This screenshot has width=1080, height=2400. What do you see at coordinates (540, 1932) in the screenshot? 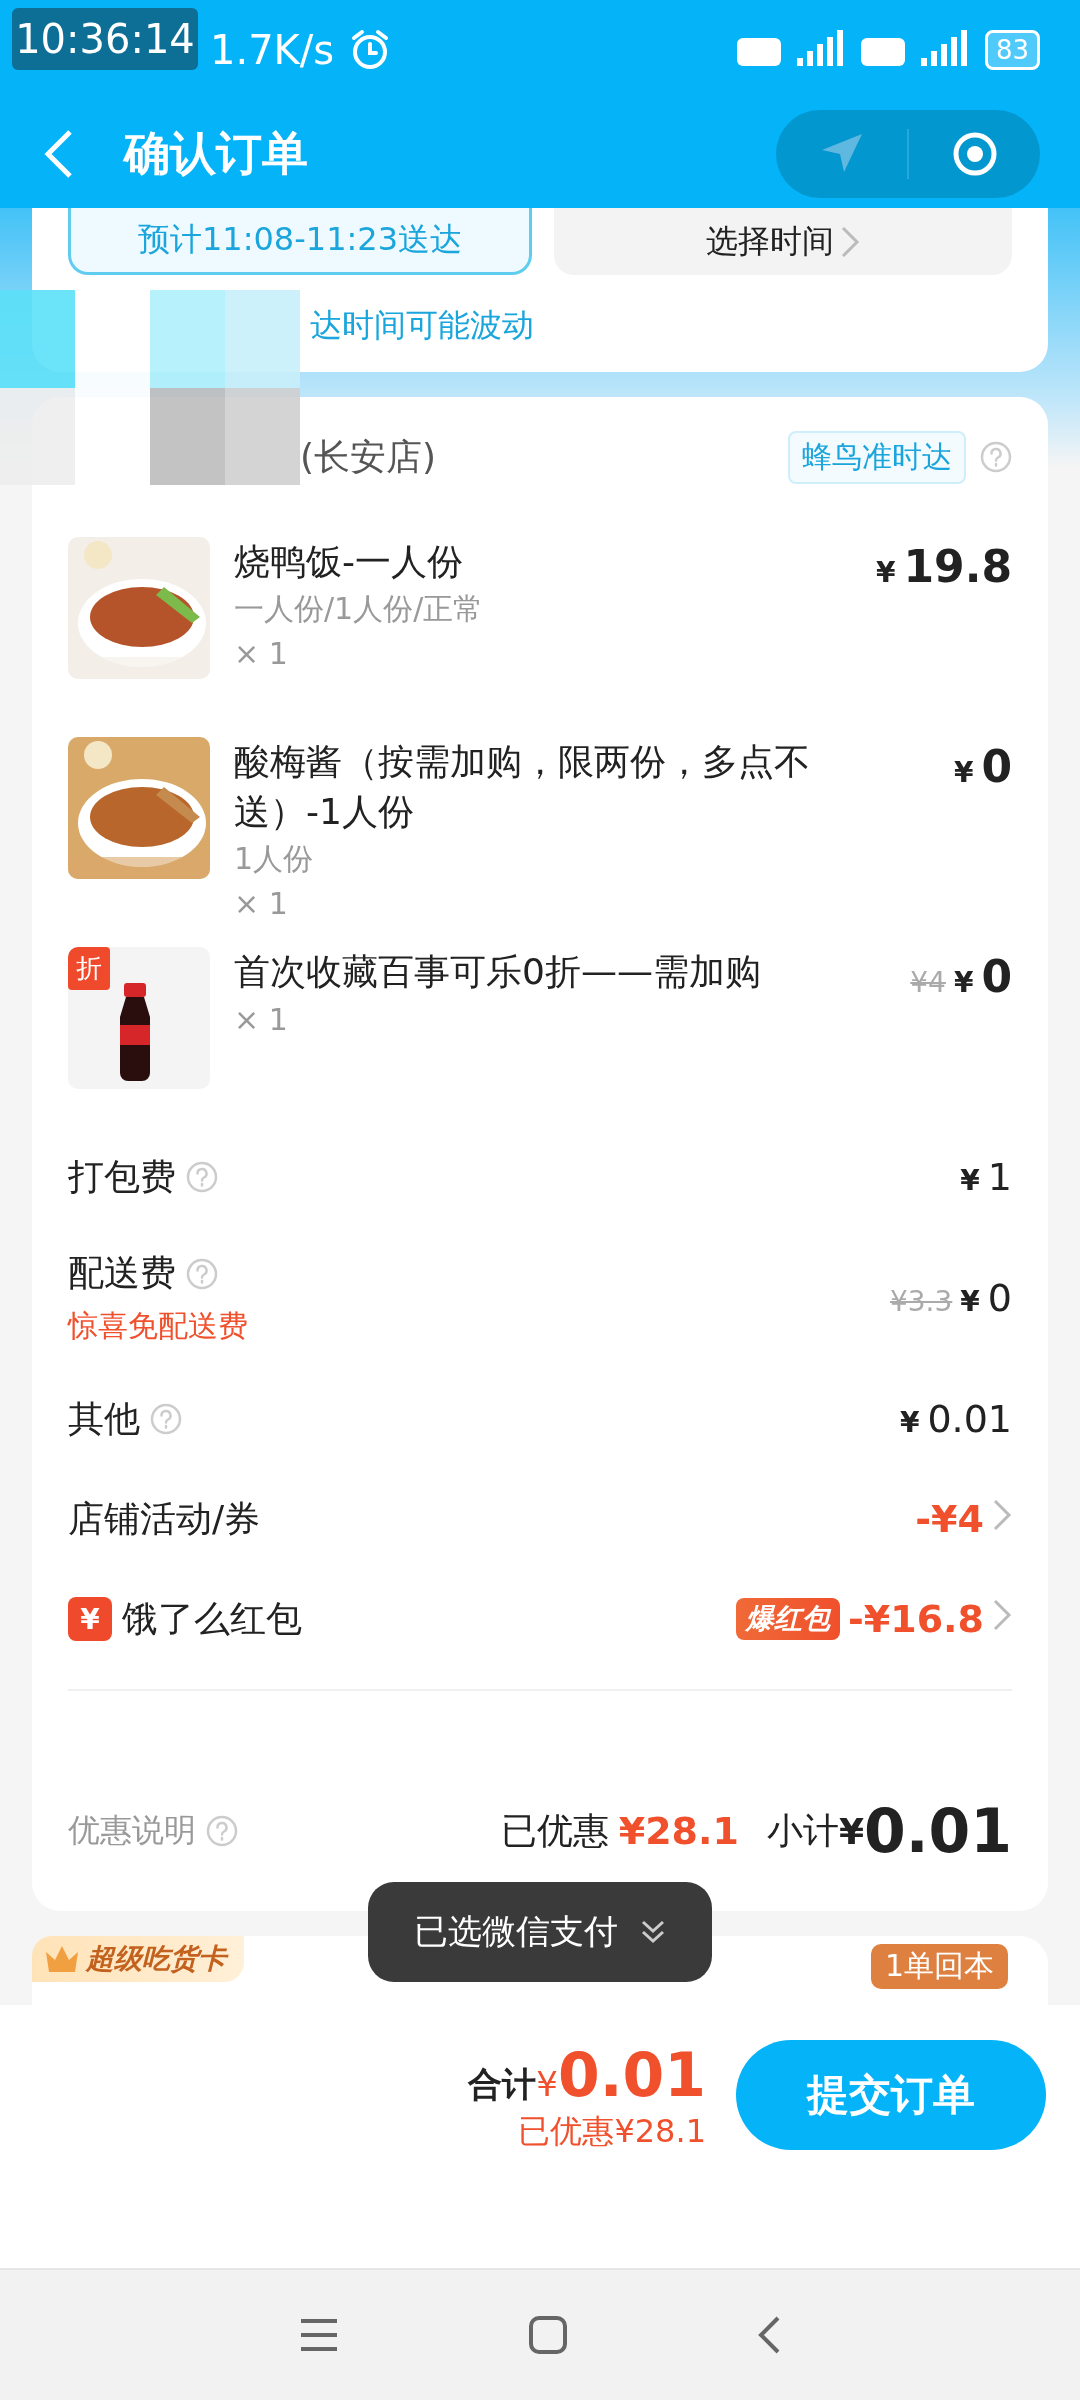
I see `payment-toast: 已选微信支付` at bounding box center [540, 1932].